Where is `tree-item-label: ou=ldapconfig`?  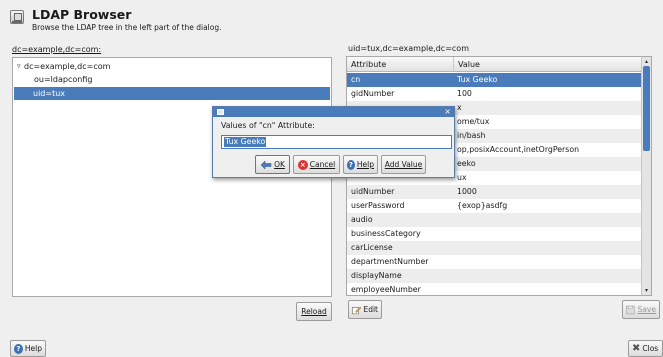 tree-item-label: ou=ldapconfig is located at coordinates (63, 79).